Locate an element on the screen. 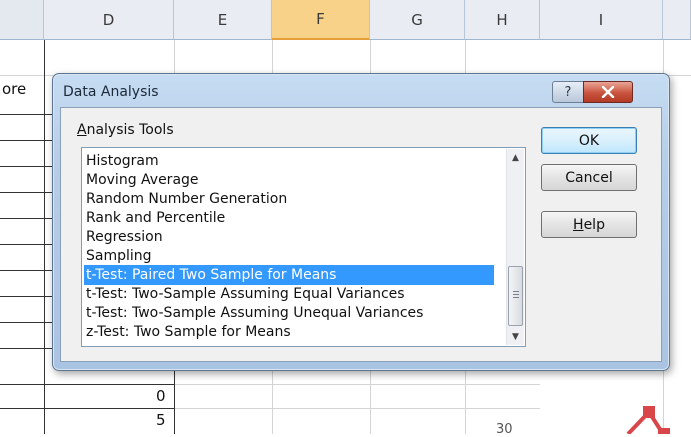 This screenshot has height=437, width=691. column-header-e: E is located at coordinates (223, 20).